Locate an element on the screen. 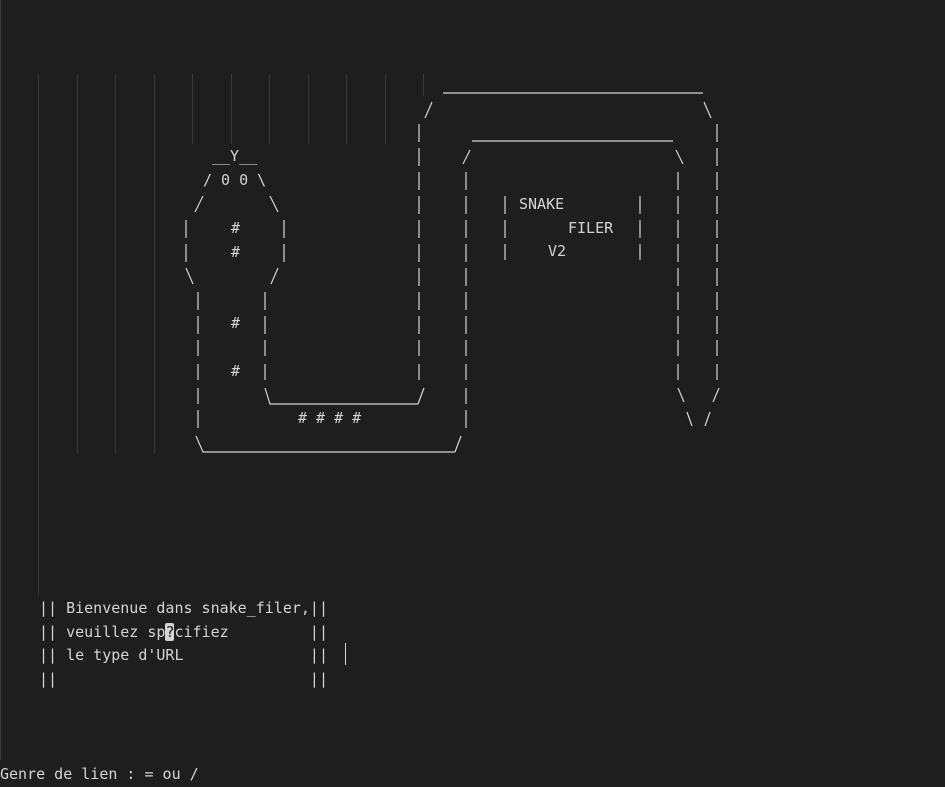  welcome-line-1: || Bienvenue dans snake_filer,|| is located at coordinates (183, 608).